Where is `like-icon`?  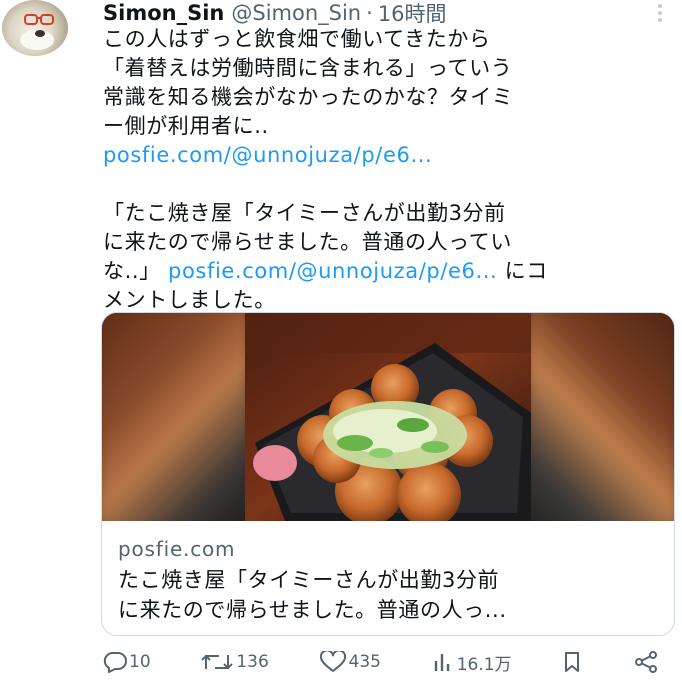 like-icon is located at coordinates (332, 661).